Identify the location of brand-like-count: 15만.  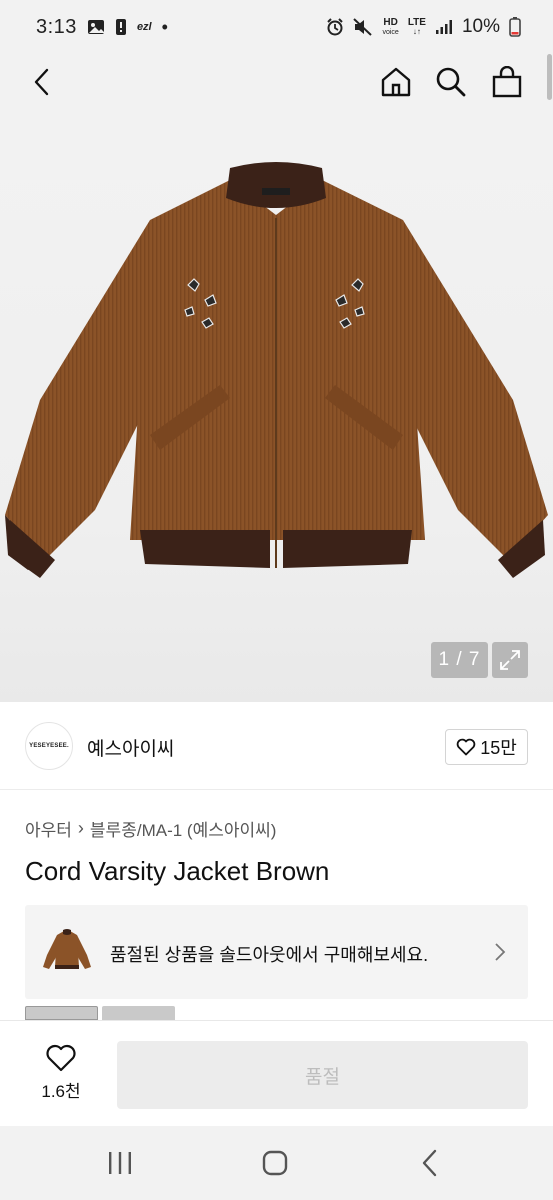
(498, 748).